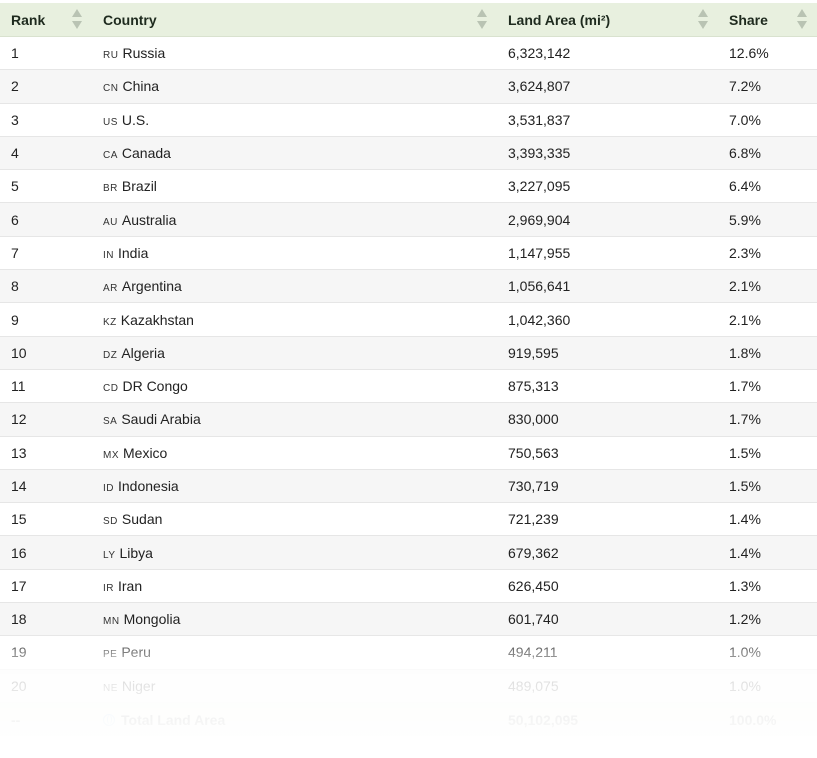 Image resolution: width=817 pixels, height=758 pixels. I want to click on country-code-flag: MX, so click(111, 455).